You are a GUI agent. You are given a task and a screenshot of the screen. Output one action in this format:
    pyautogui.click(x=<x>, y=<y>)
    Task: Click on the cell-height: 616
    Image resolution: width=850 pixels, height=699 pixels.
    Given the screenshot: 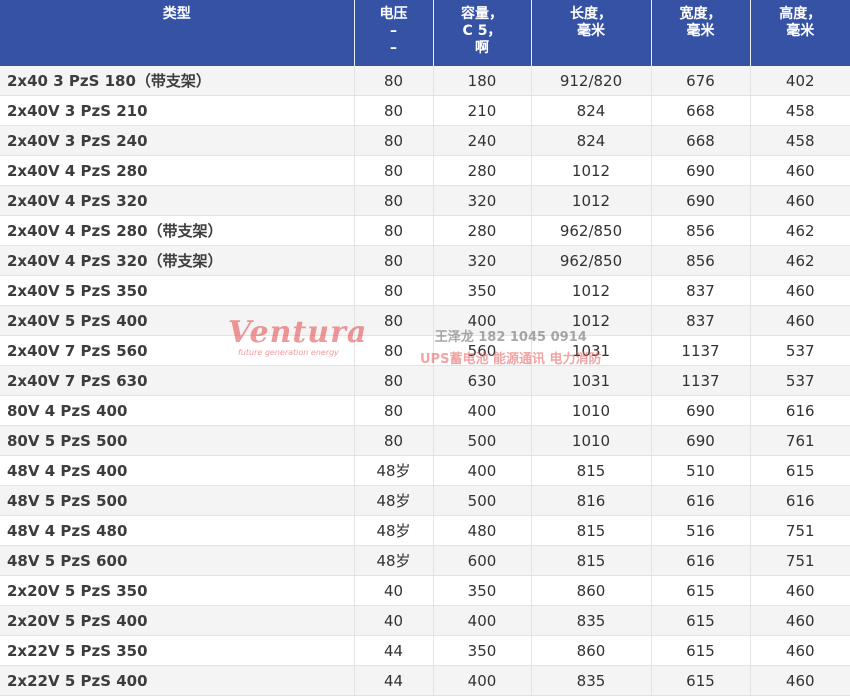 What is the action you would take?
    pyautogui.click(x=800, y=410)
    